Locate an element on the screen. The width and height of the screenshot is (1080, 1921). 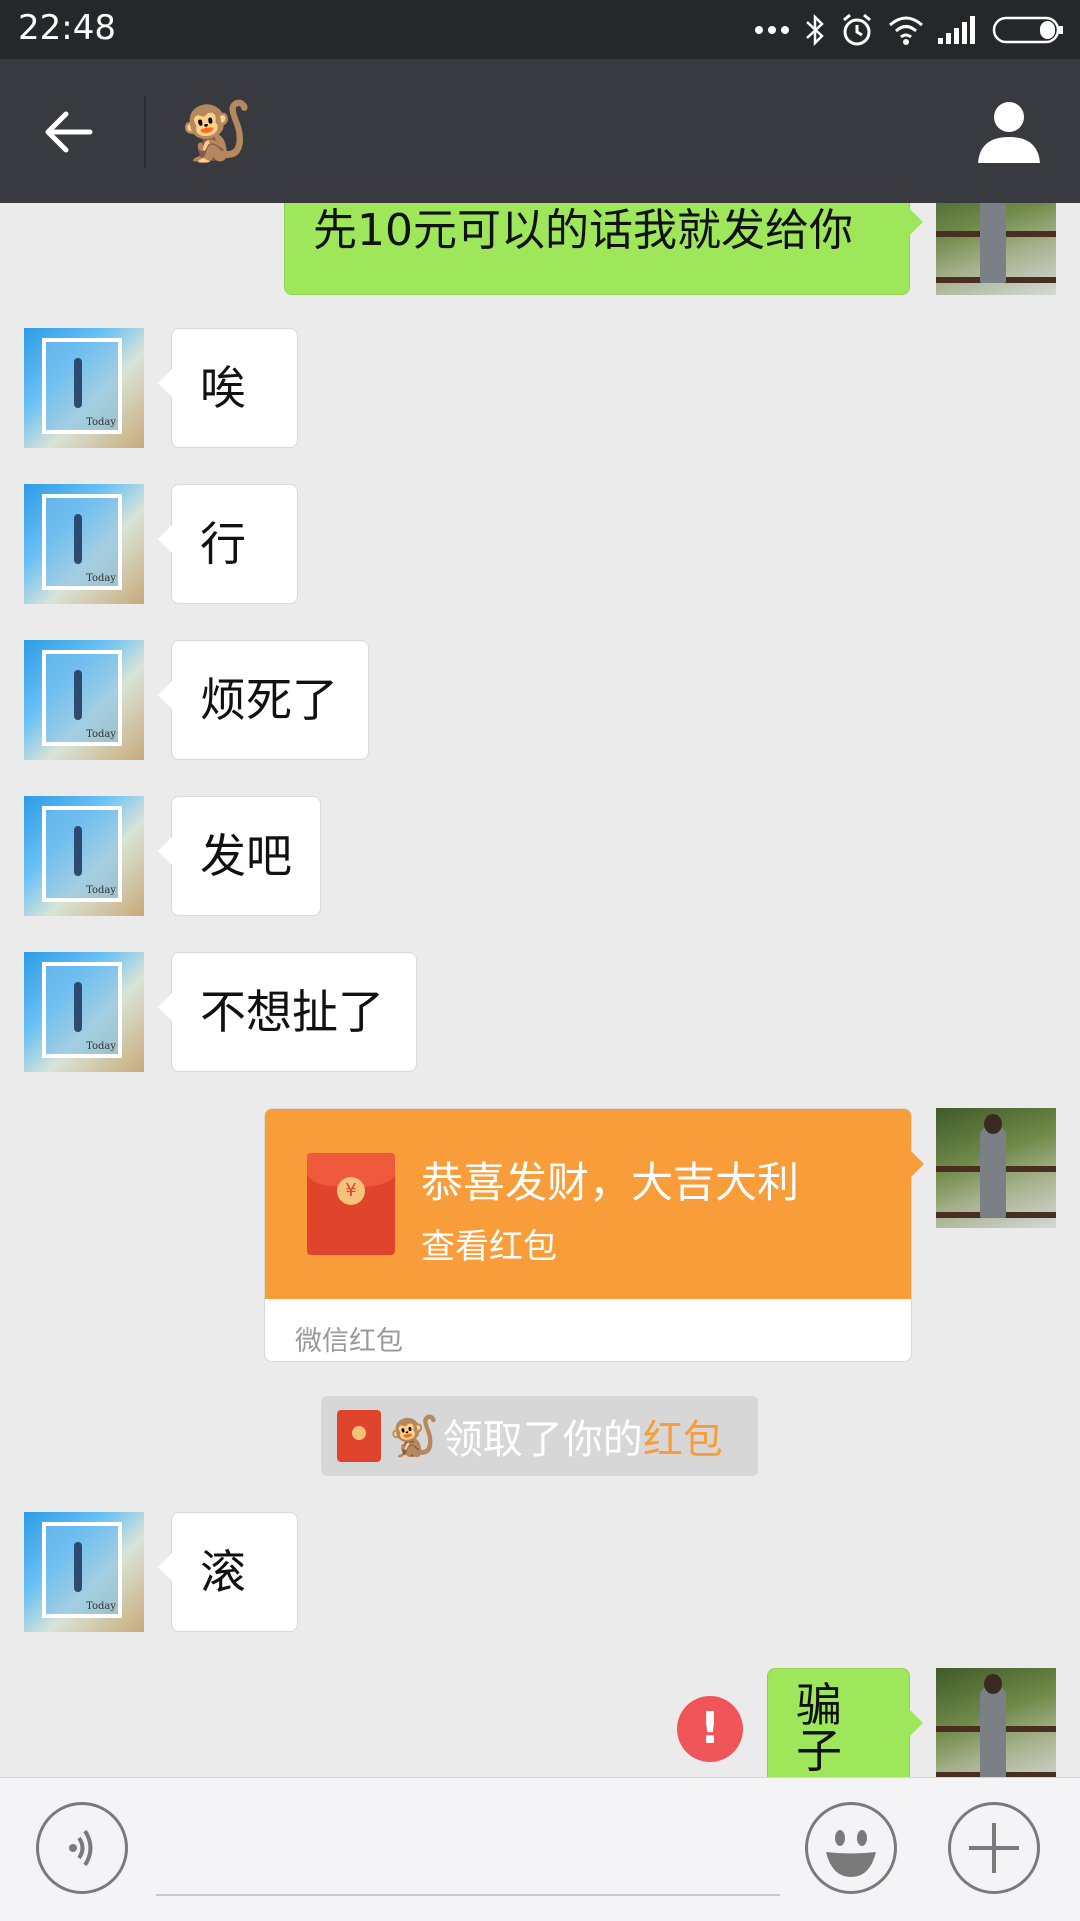
notice-user: 🐒 is located at coordinates (414, 1436).